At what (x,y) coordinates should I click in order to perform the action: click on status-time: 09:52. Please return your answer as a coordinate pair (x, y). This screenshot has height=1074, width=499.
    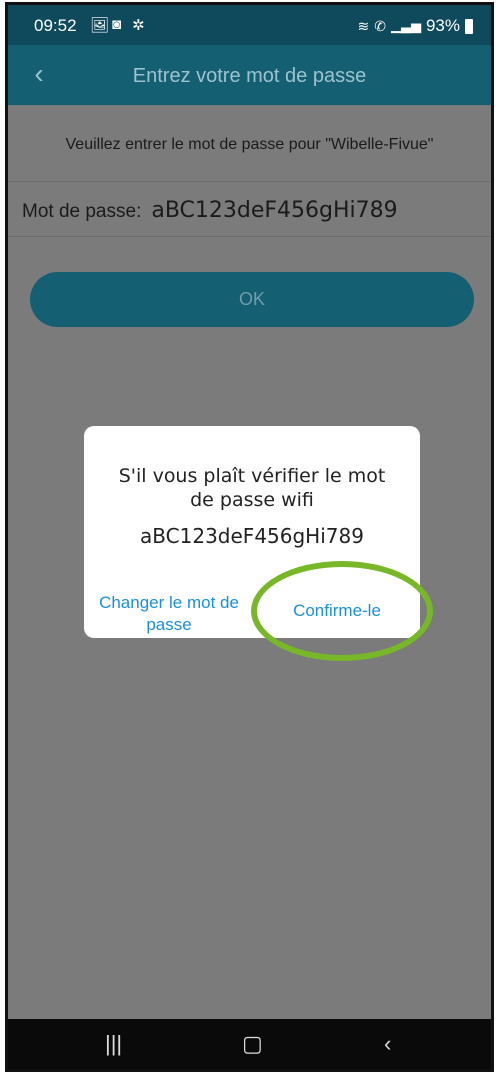
    Looking at the image, I should click on (55, 25).